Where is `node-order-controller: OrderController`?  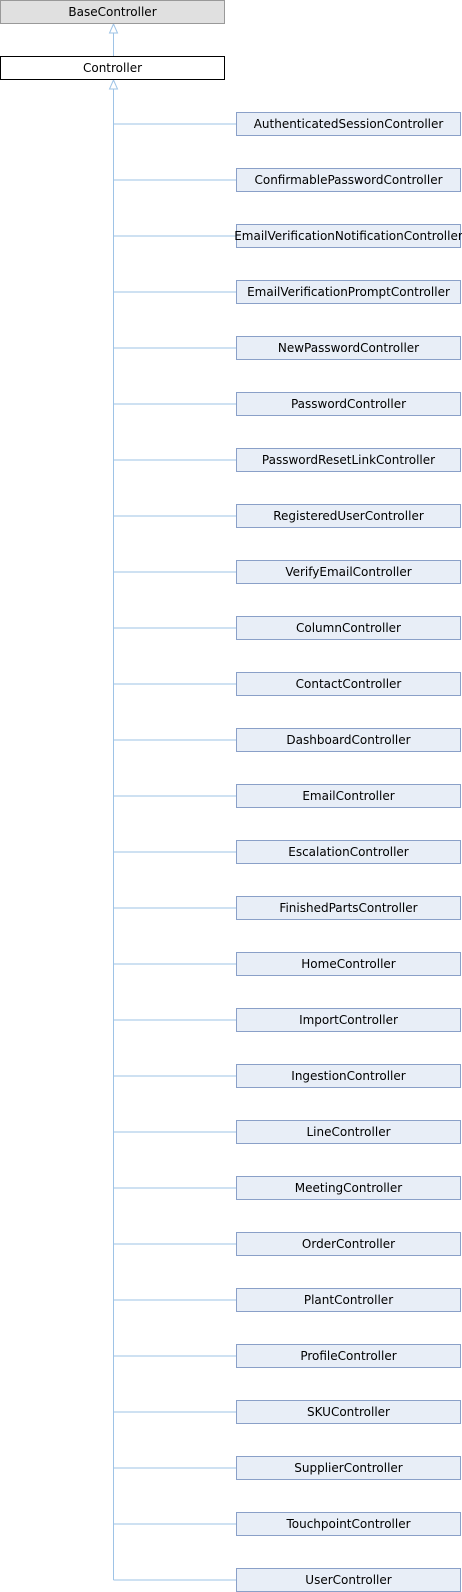
node-order-controller: OrderController is located at coordinates (348, 1244).